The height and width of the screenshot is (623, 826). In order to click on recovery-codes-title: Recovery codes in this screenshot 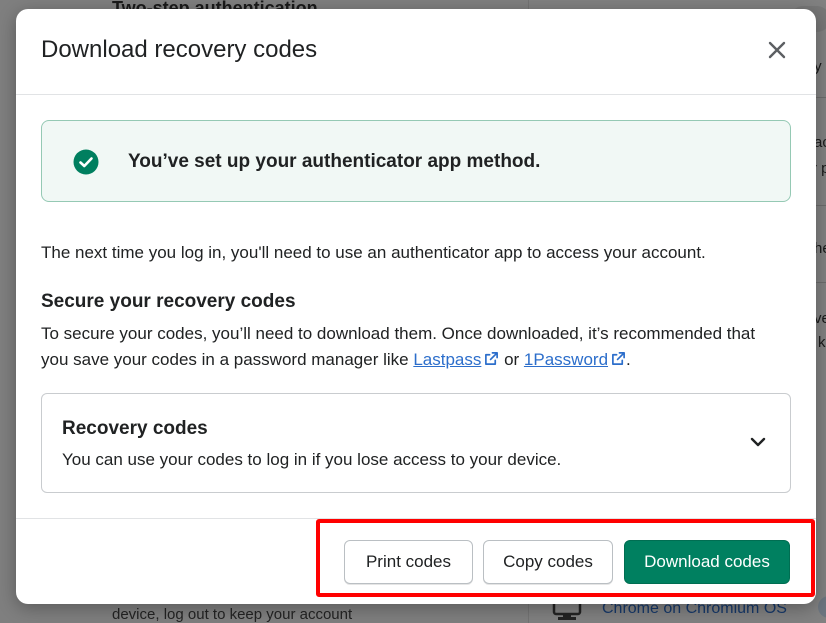, I will do `click(135, 428)`.